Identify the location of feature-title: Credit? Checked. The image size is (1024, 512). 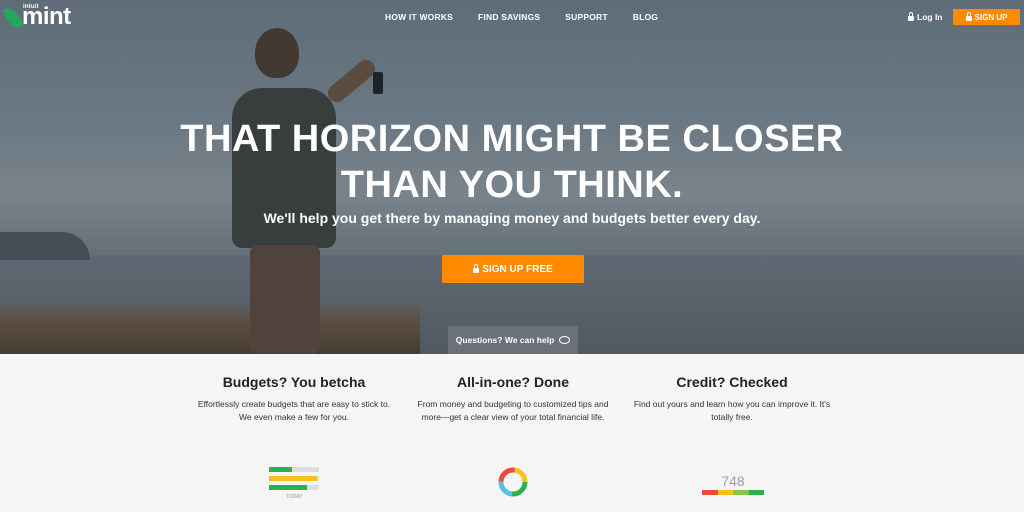
(732, 382).